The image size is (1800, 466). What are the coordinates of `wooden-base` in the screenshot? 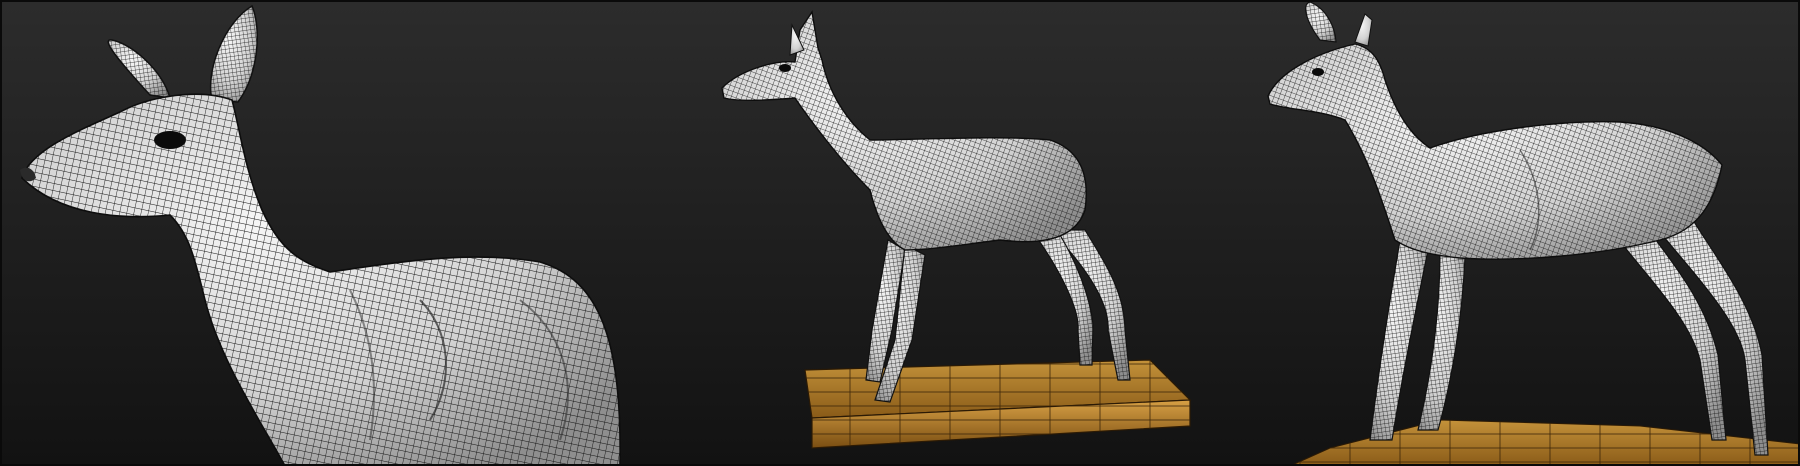 It's located at (998, 404).